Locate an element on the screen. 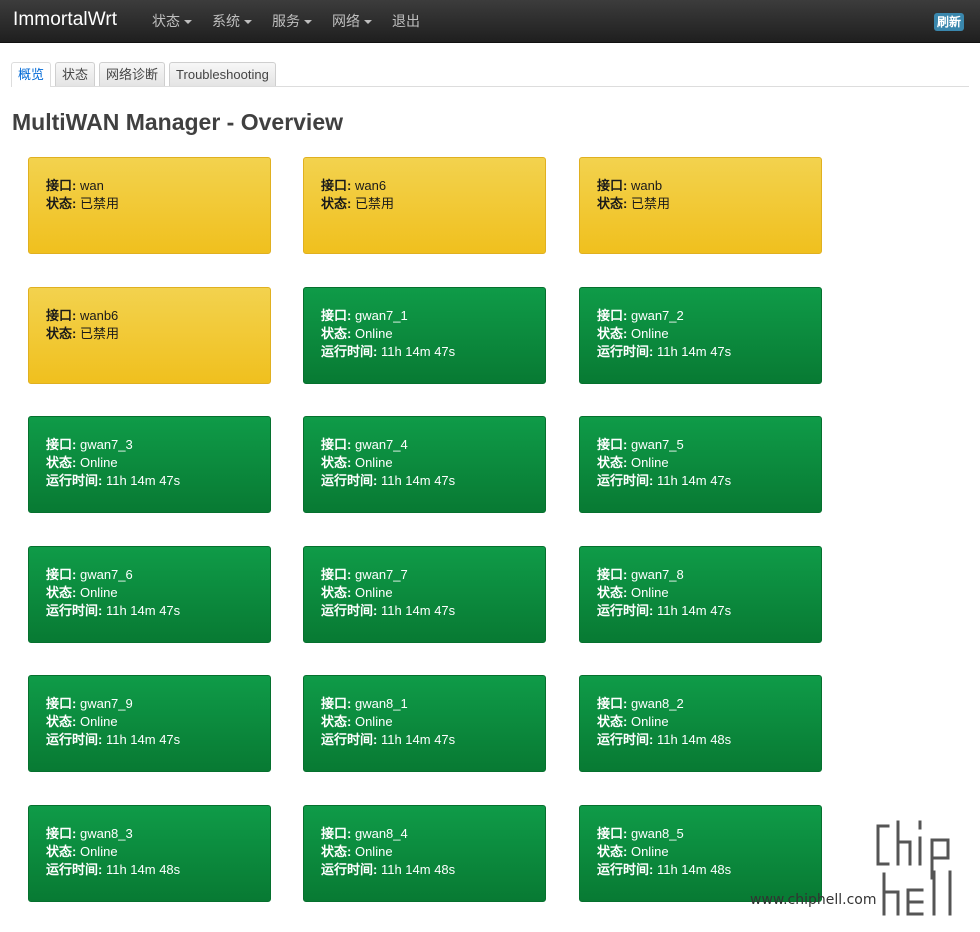 The width and height of the screenshot is (980, 932). menu-status: 状态 is located at coordinates (172, 21).